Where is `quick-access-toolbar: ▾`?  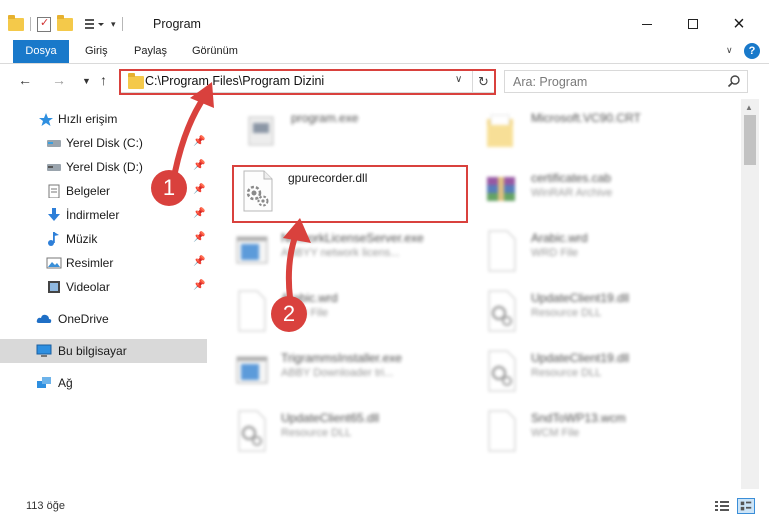
quick-access-toolbar: ▾ is located at coordinates (65, 24).